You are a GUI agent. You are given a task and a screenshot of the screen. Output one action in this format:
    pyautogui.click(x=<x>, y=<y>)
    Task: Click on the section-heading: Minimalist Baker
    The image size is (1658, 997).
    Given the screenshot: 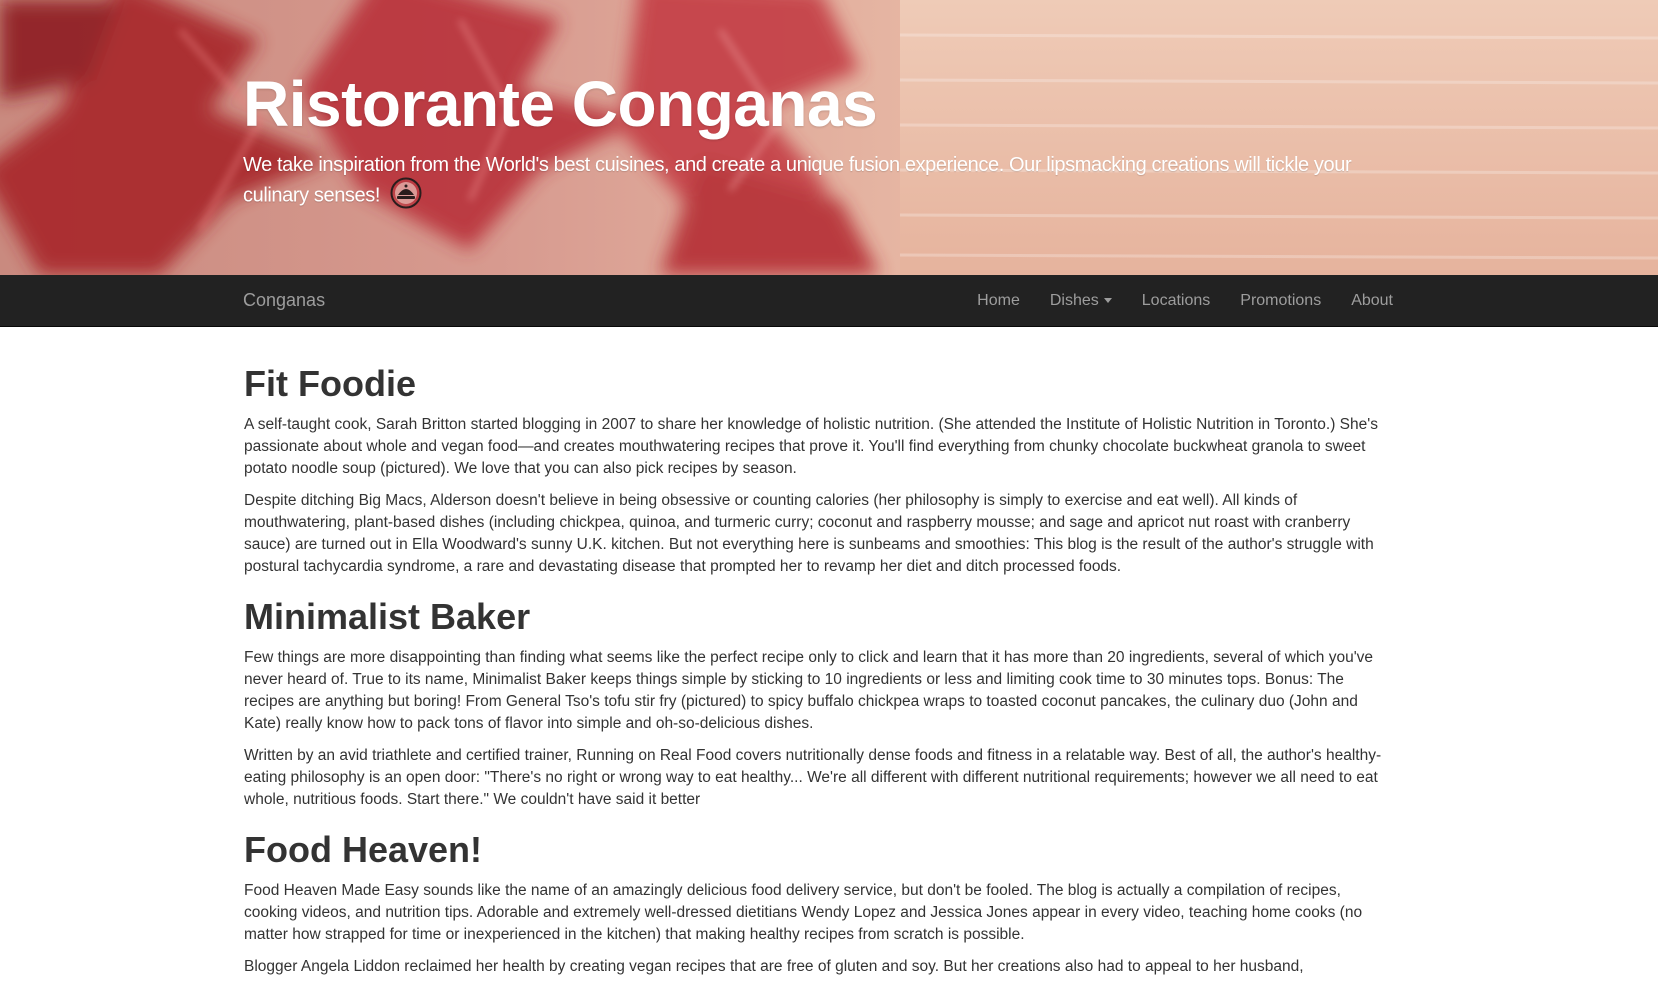 What is the action you would take?
    pyautogui.click(x=387, y=616)
    